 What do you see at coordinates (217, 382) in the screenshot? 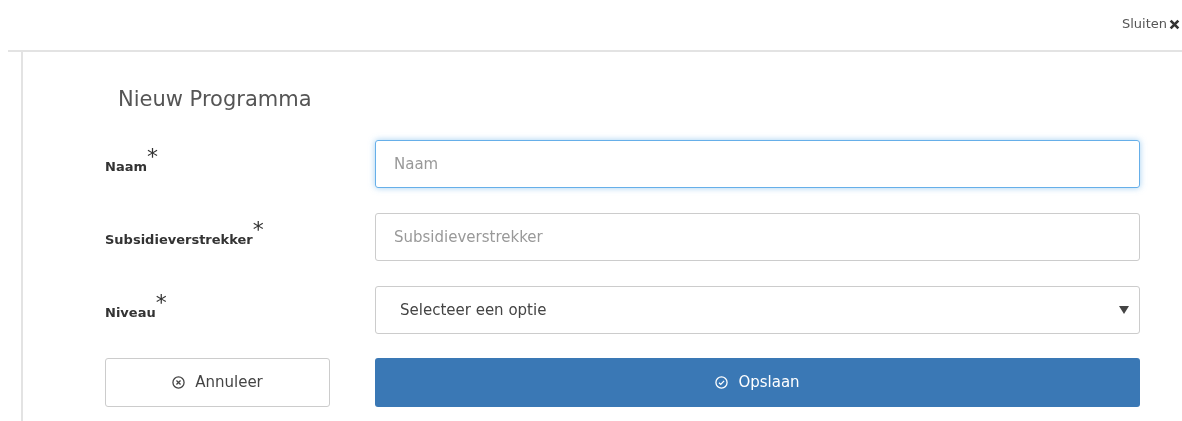
I see `cancel-button: Annuleer` at bounding box center [217, 382].